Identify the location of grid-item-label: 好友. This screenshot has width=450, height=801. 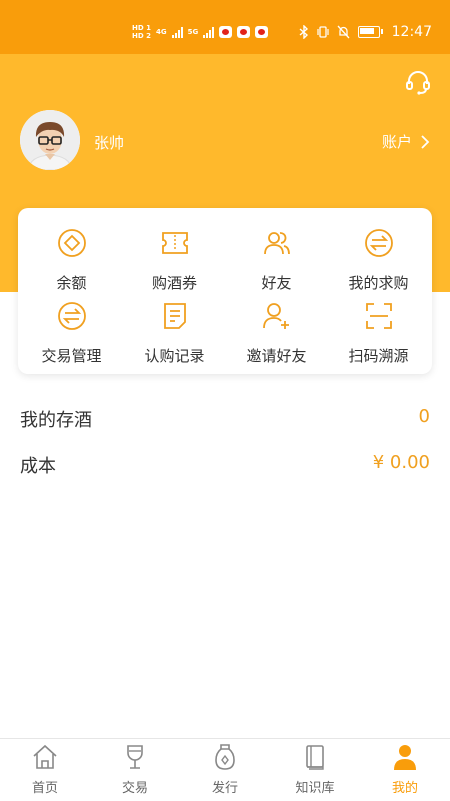
(276, 283).